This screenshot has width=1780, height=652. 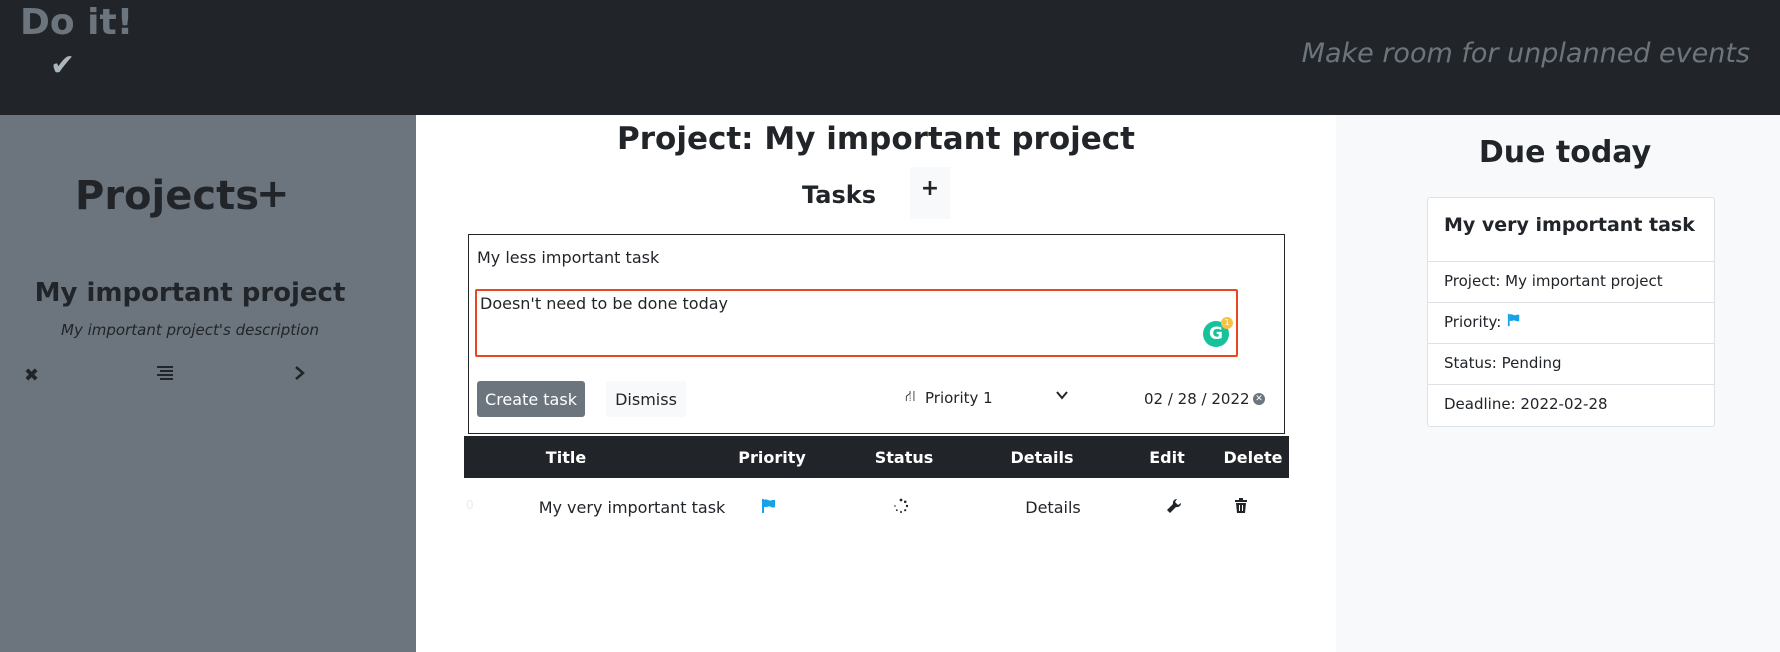 I want to click on project-name: My important project, so click(x=190, y=293).